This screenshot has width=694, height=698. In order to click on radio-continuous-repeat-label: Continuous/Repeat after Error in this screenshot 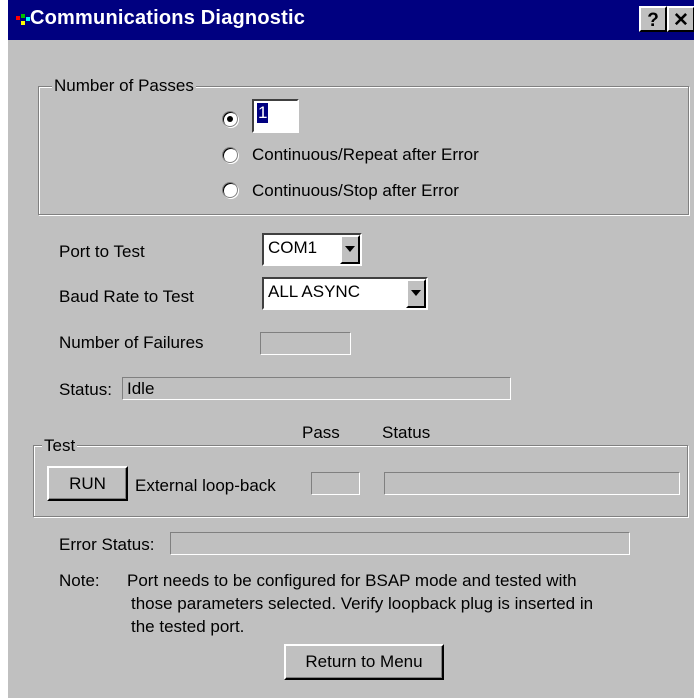, I will do `click(365, 155)`.